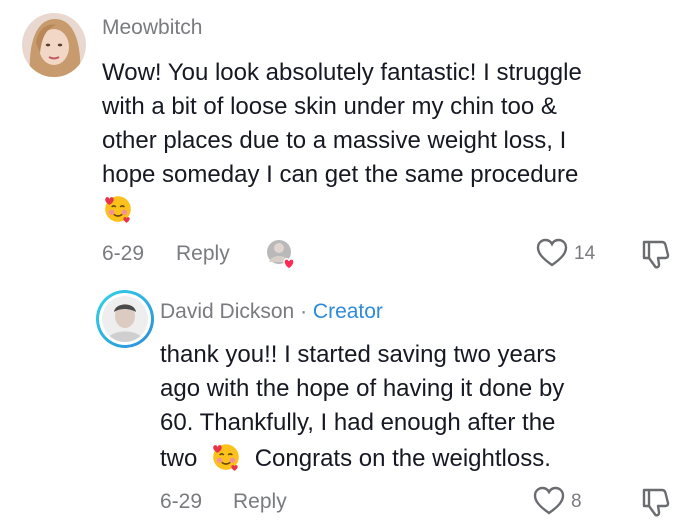 Image resolution: width=700 pixels, height=531 pixels. I want to click on reply-line-last: two Congrats on the weightloss., so click(425, 458).